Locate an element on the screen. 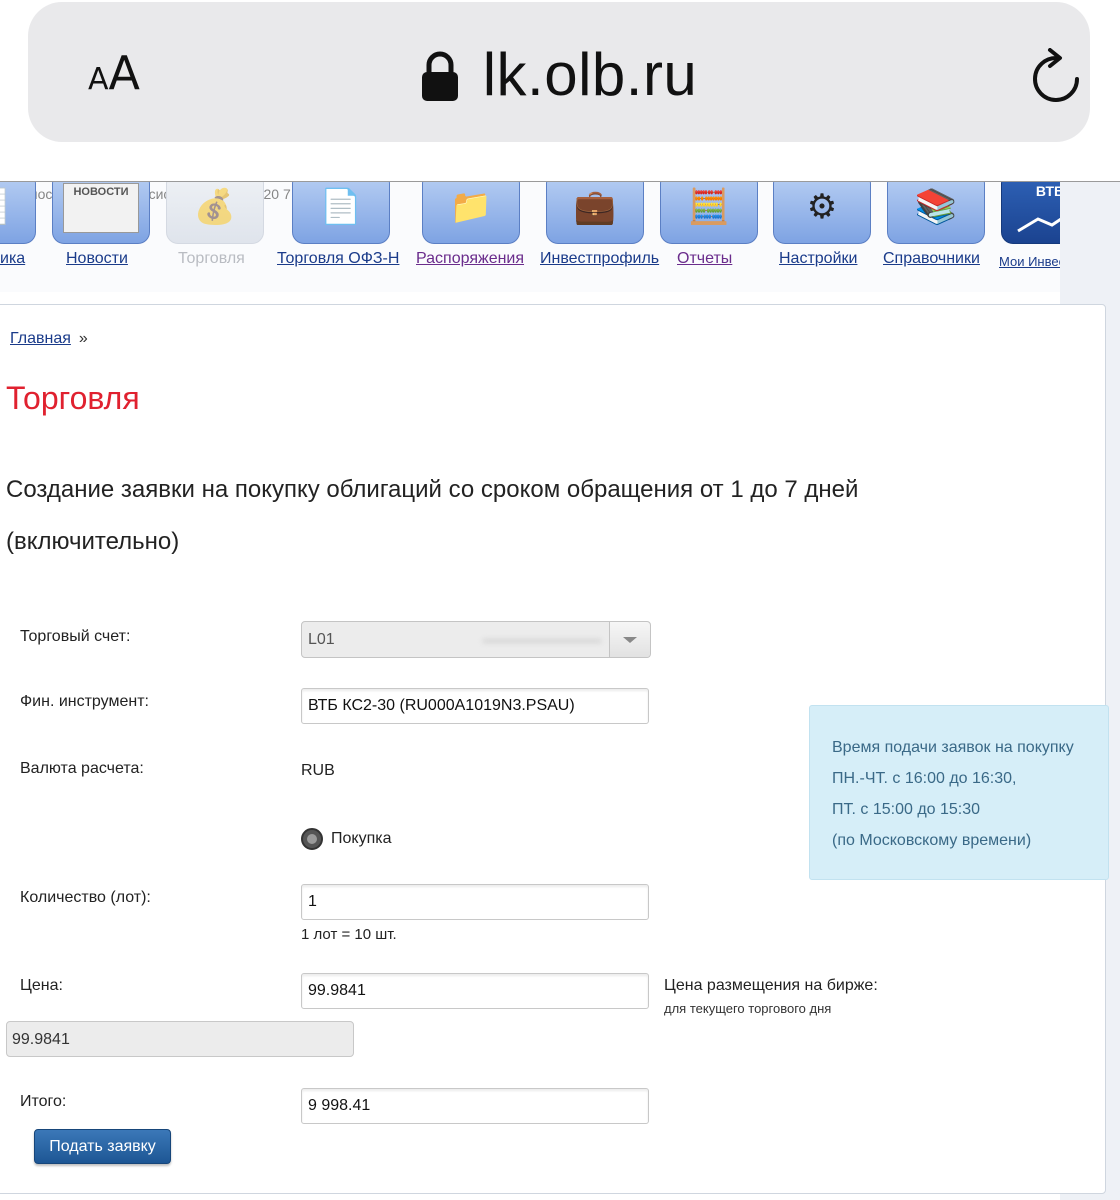 This screenshot has width=1120, height=1200. currency-value: RUB is located at coordinates (318, 770).